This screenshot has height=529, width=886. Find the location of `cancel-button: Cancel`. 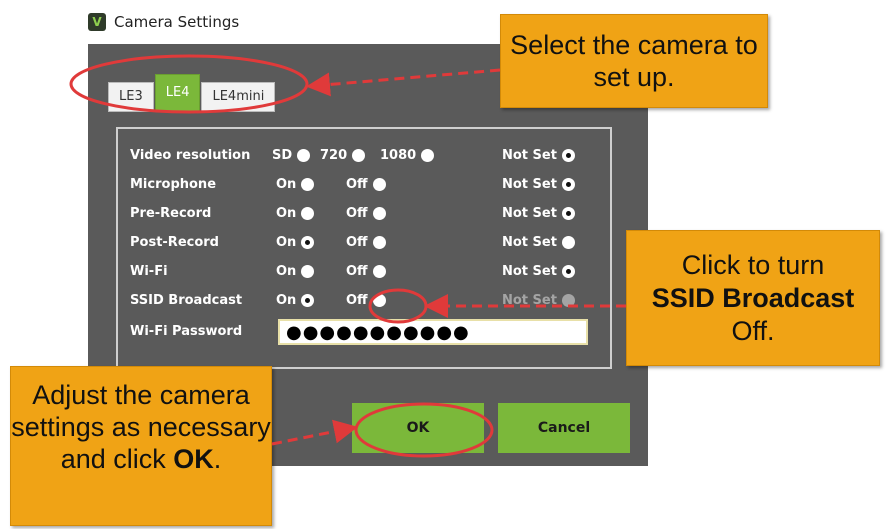

cancel-button: Cancel is located at coordinates (564, 428).